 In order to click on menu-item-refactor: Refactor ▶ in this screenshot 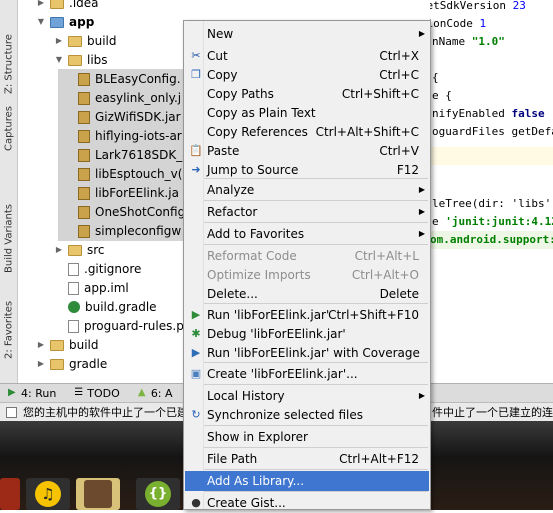, I will do `click(307, 212)`.